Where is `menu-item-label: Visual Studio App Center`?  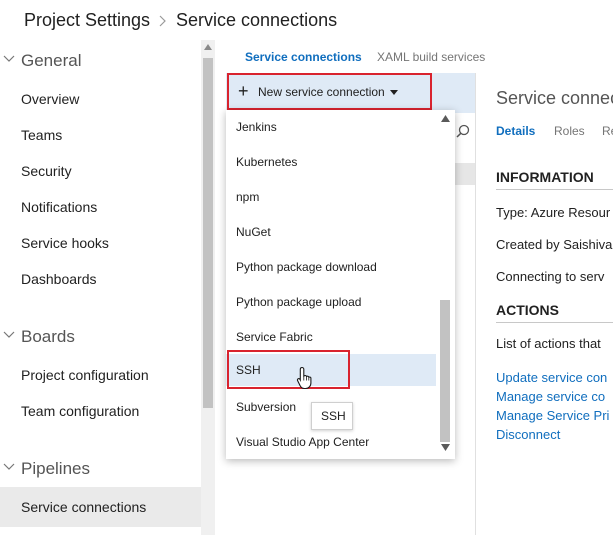
menu-item-label: Visual Studio App Center is located at coordinates (303, 442).